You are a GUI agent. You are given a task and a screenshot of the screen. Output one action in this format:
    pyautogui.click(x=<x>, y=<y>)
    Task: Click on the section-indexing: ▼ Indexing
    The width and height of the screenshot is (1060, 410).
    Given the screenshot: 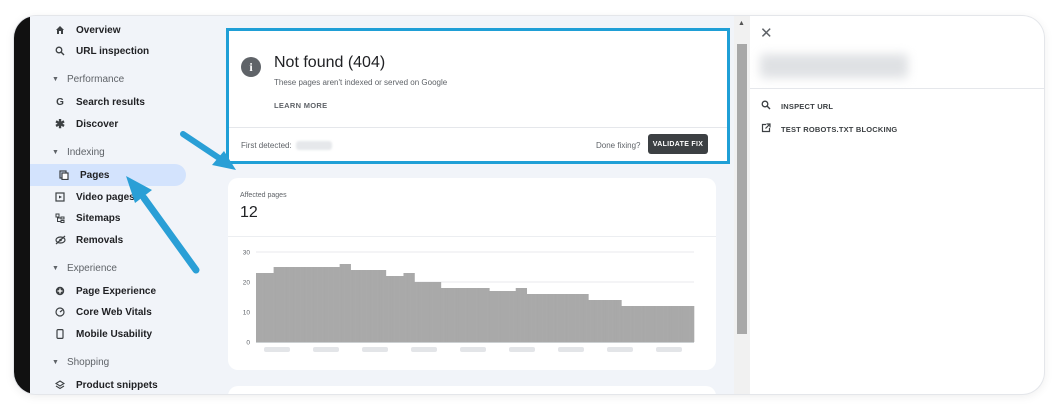 What is the action you would take?
    pyautogui.click(x=78, y=152)
    